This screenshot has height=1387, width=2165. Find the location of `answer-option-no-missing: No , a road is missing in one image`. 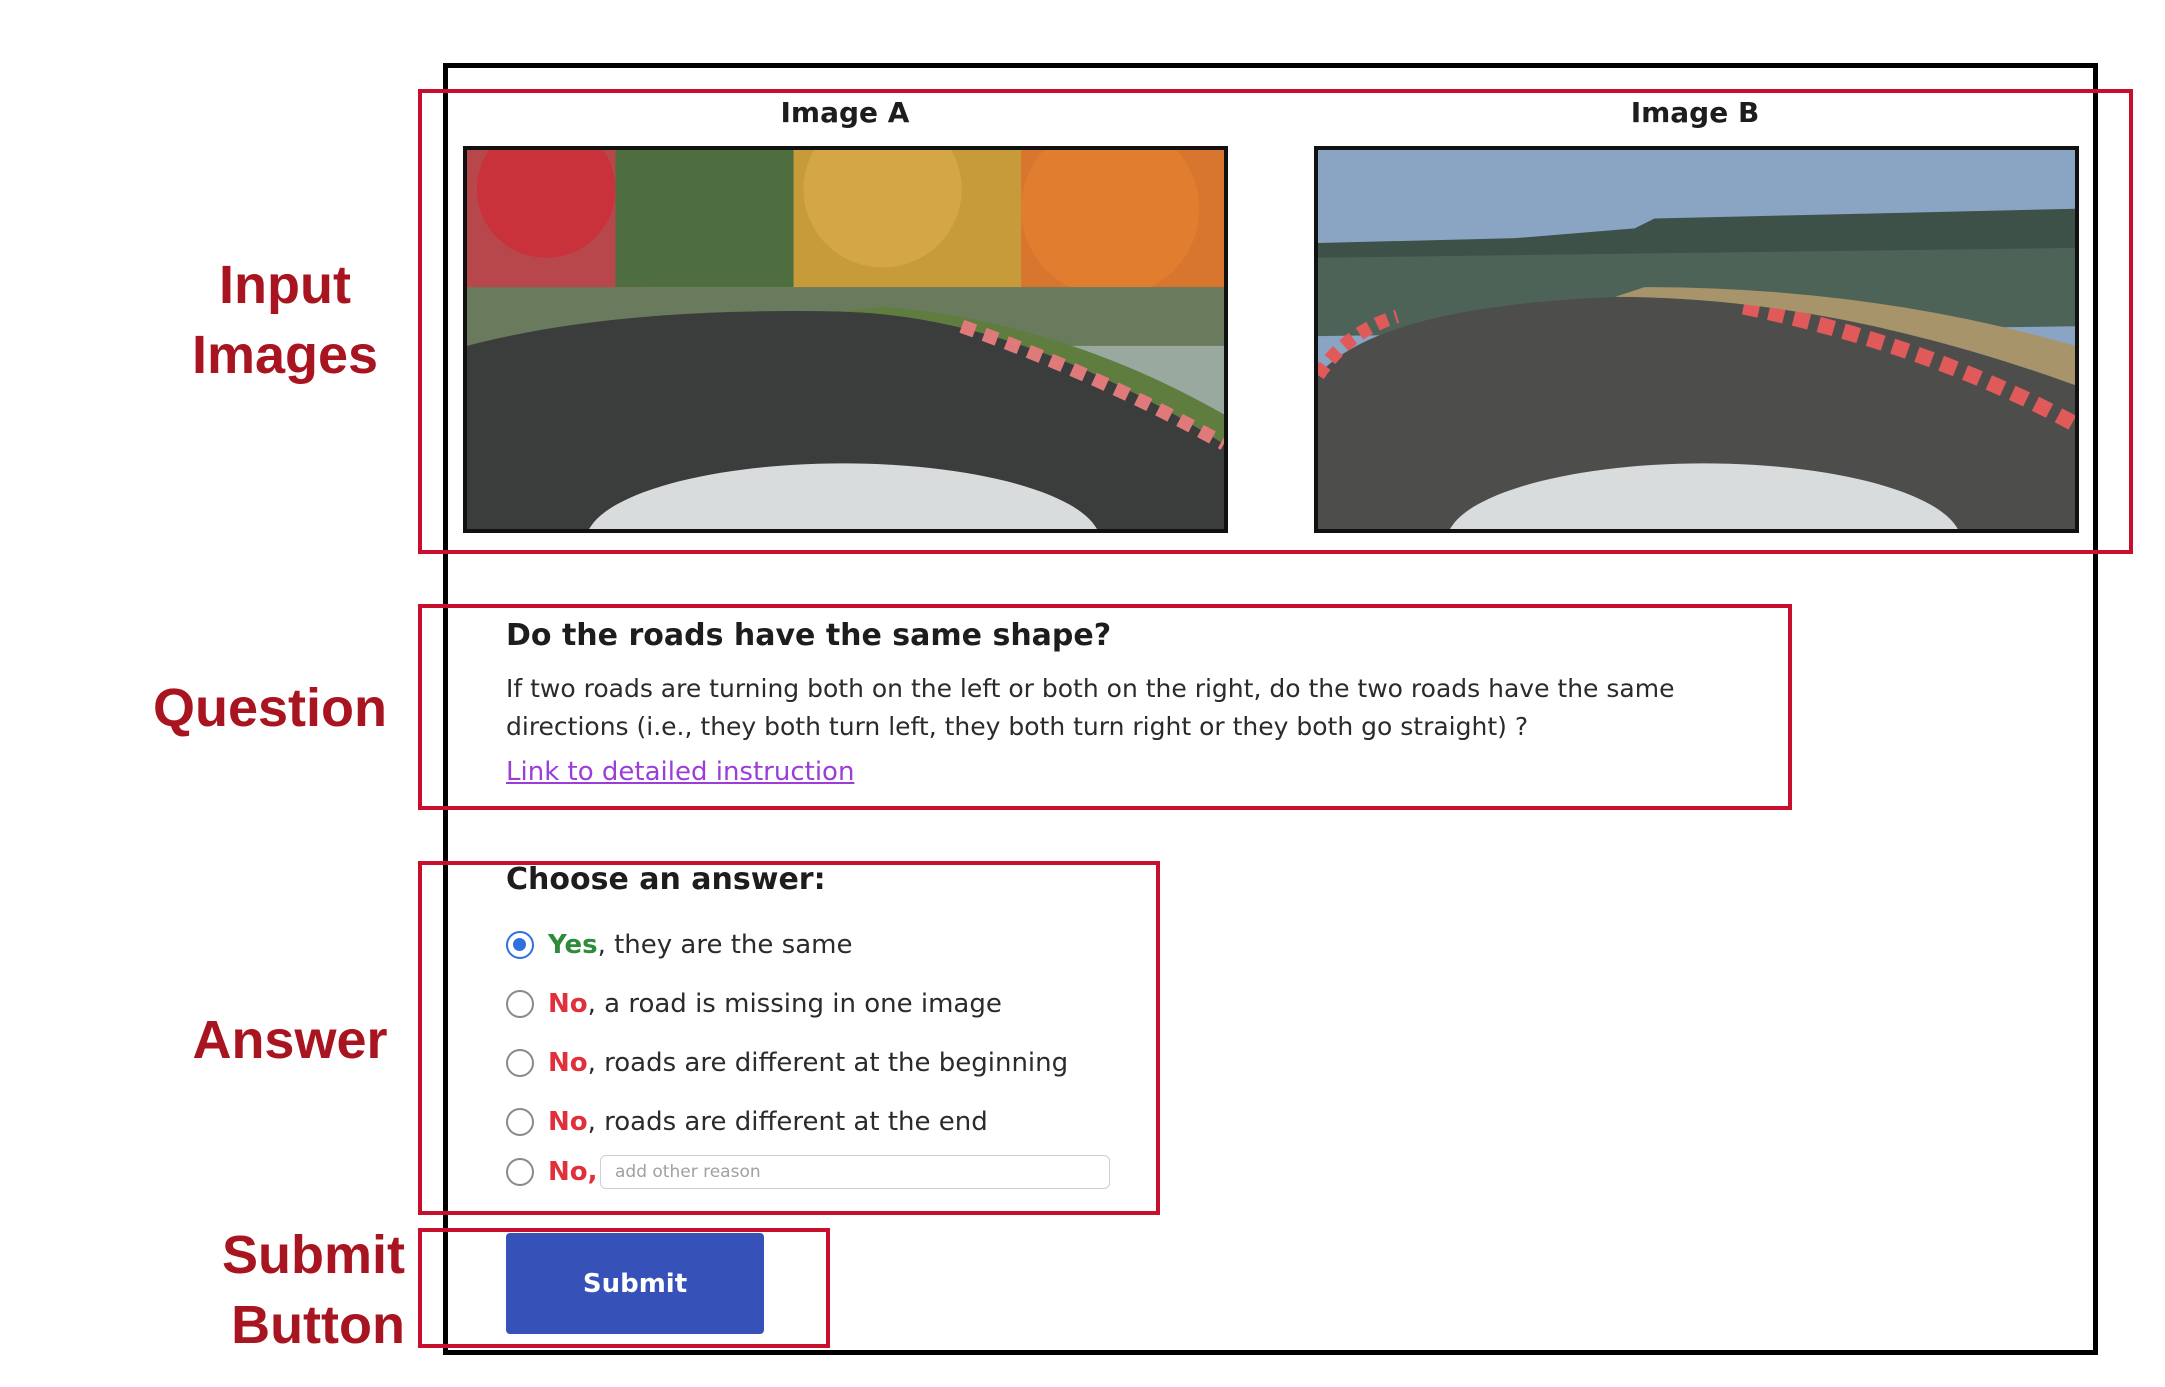

answer-option-no-missing: No , a road is missing in one image is located at coordinates (754, 1004).